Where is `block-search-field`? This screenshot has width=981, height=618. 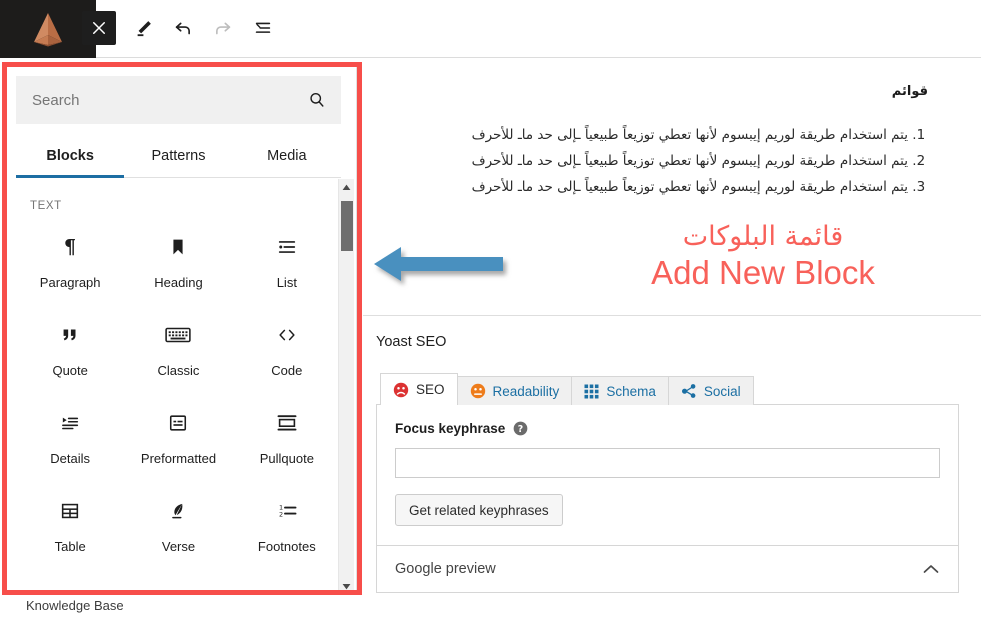 block-search-field is located at coordinates (178, 100).